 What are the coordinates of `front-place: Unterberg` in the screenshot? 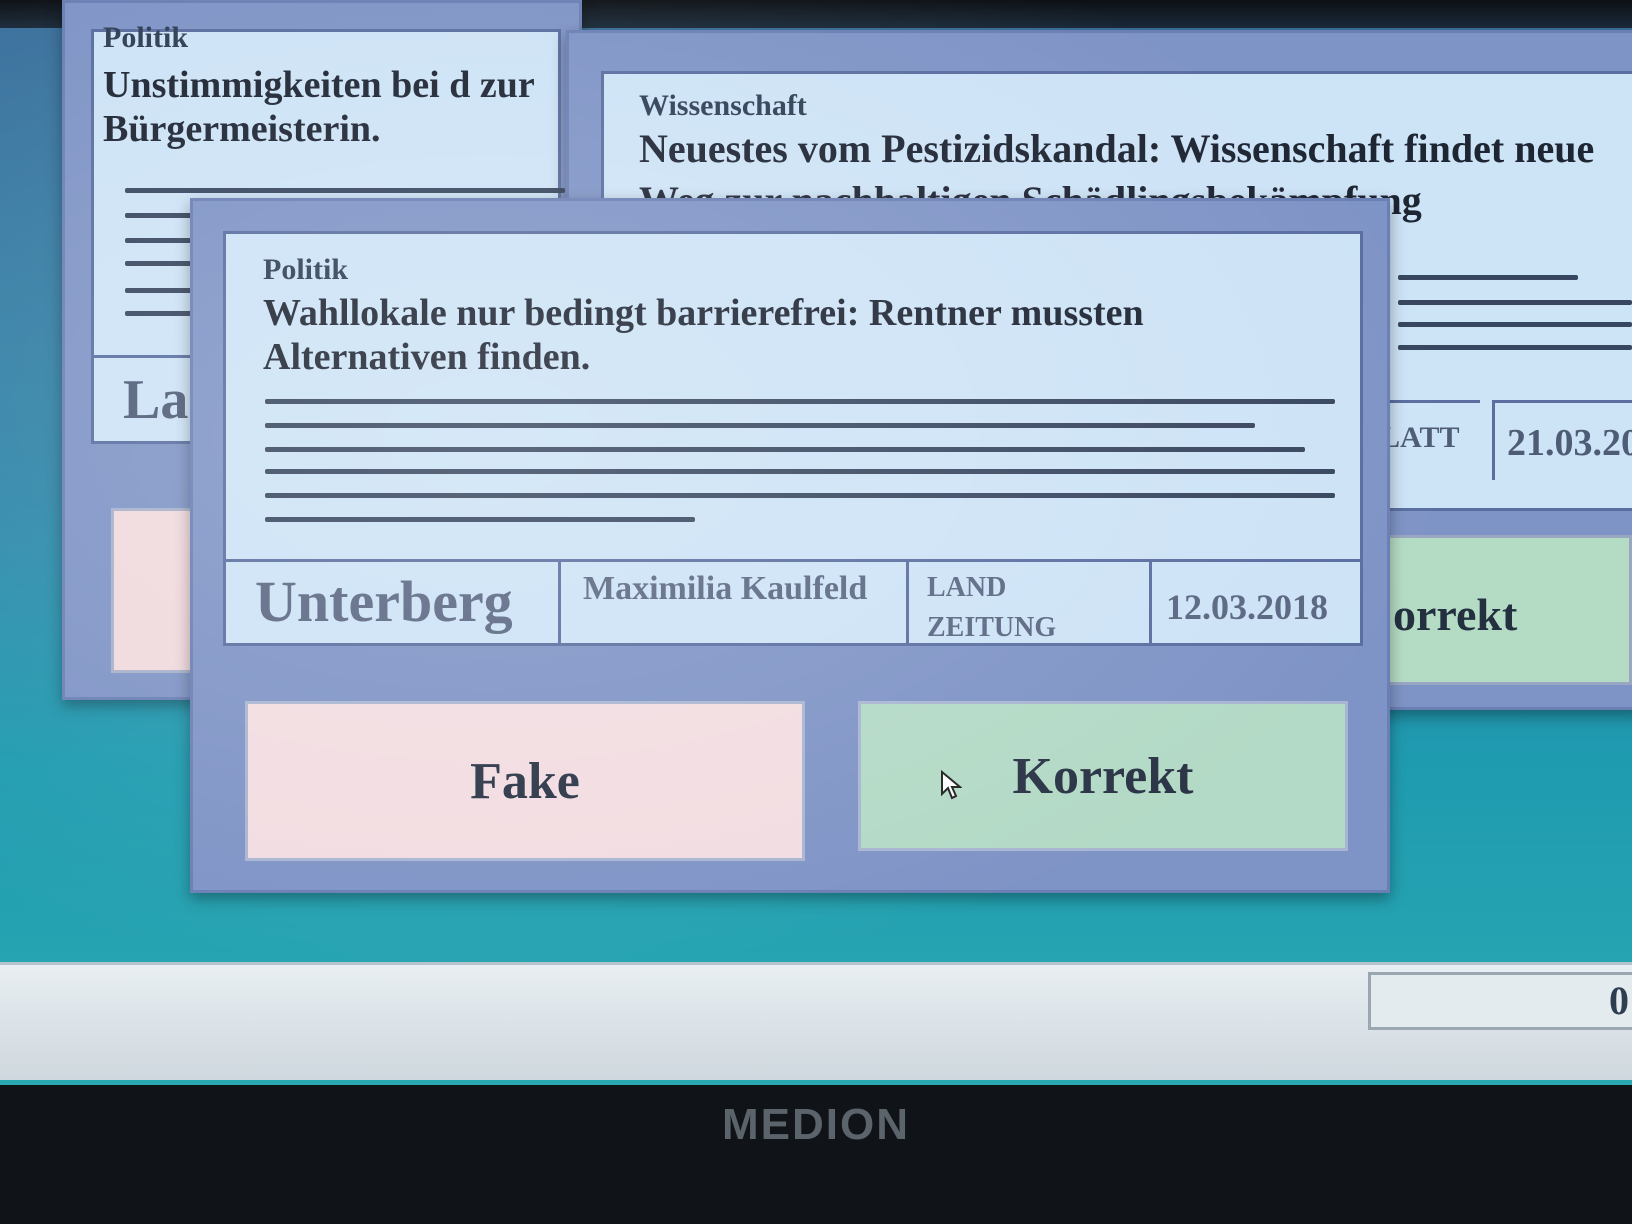 It's located at (392, 604).